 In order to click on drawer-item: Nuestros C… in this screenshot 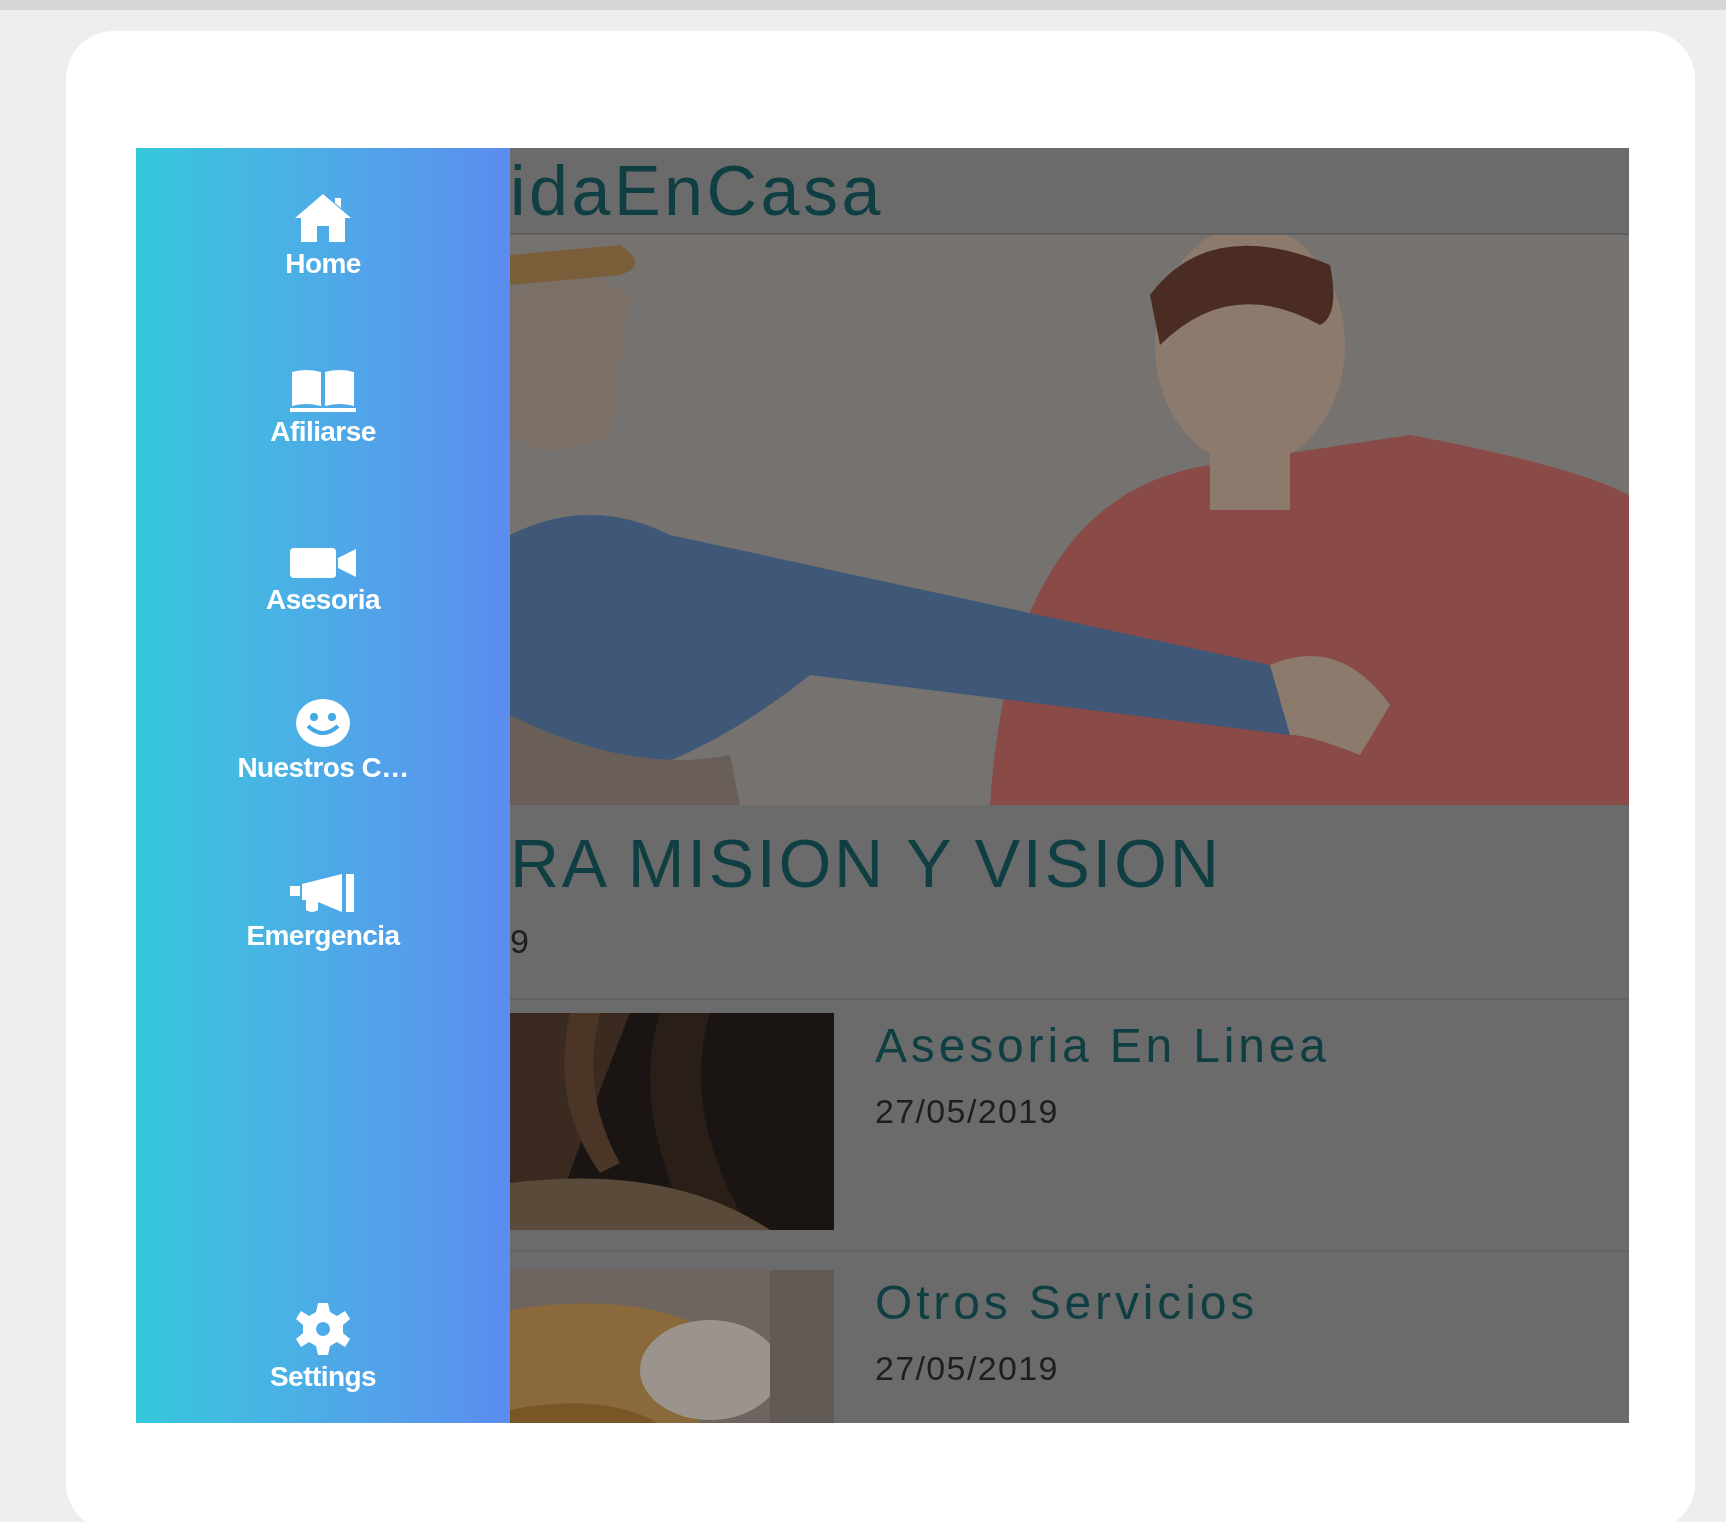, I will do `click(323, 738)`.